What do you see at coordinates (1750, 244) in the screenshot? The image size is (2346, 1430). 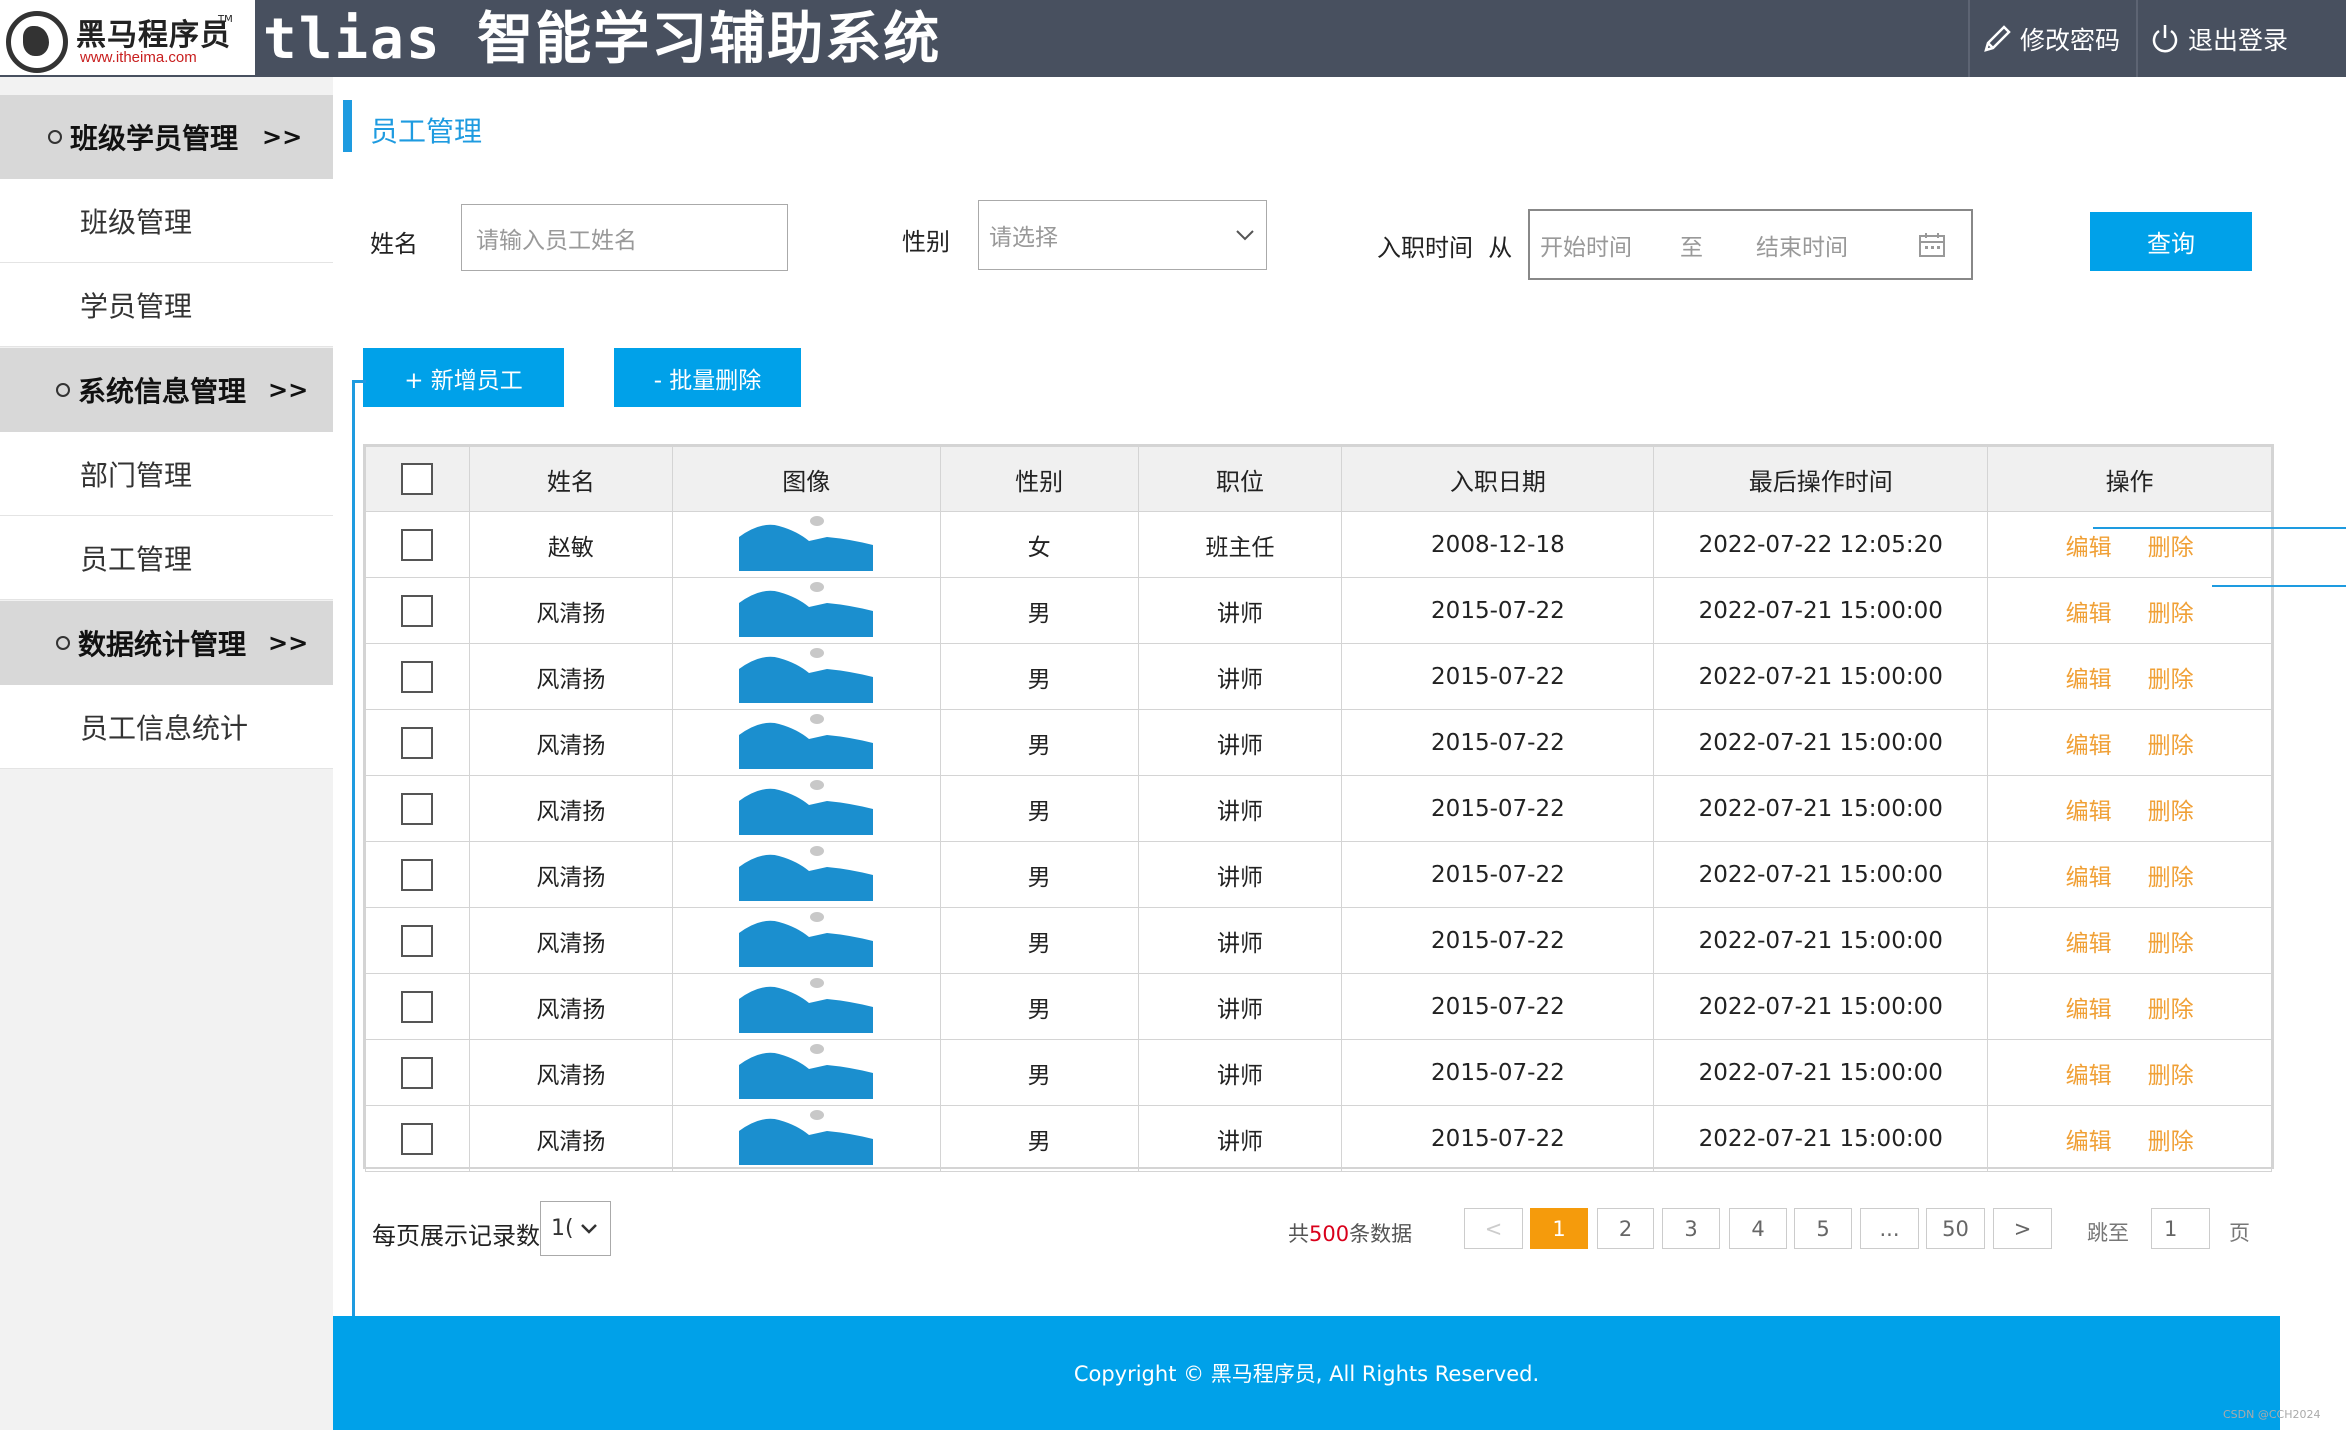 I see `date-range-picker: 开始时间 至 结束时间` at bounding box center [1750, 244].